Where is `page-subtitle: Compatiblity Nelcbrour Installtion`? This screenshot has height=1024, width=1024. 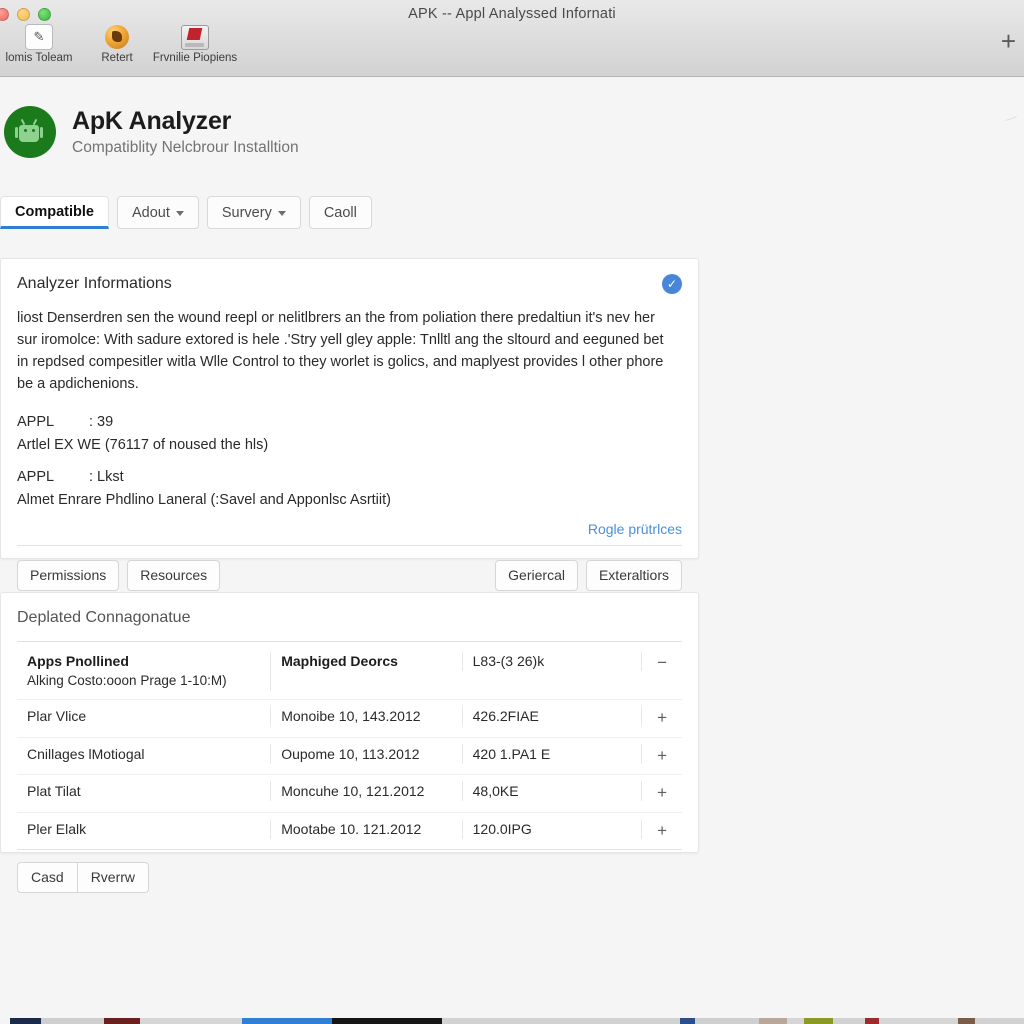 page-subtitle: Compatiblity Nelcbrour Installtion is located at coordinates (185, 147).